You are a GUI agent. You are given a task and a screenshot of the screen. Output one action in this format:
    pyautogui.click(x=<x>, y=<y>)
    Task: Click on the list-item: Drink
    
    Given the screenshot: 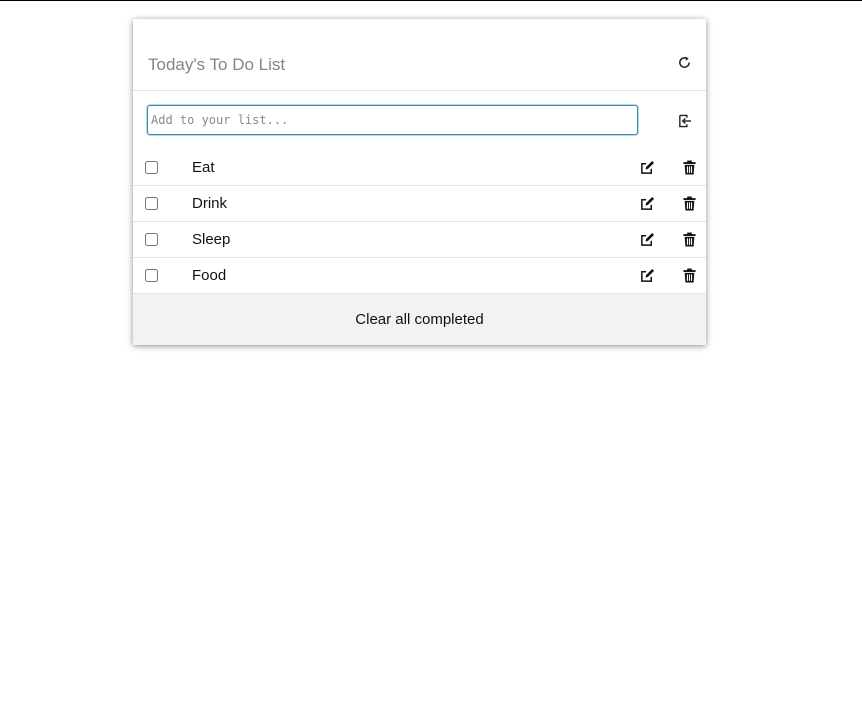 What is the action you would take?
    pyautogui.click(x=419, y=204)
    